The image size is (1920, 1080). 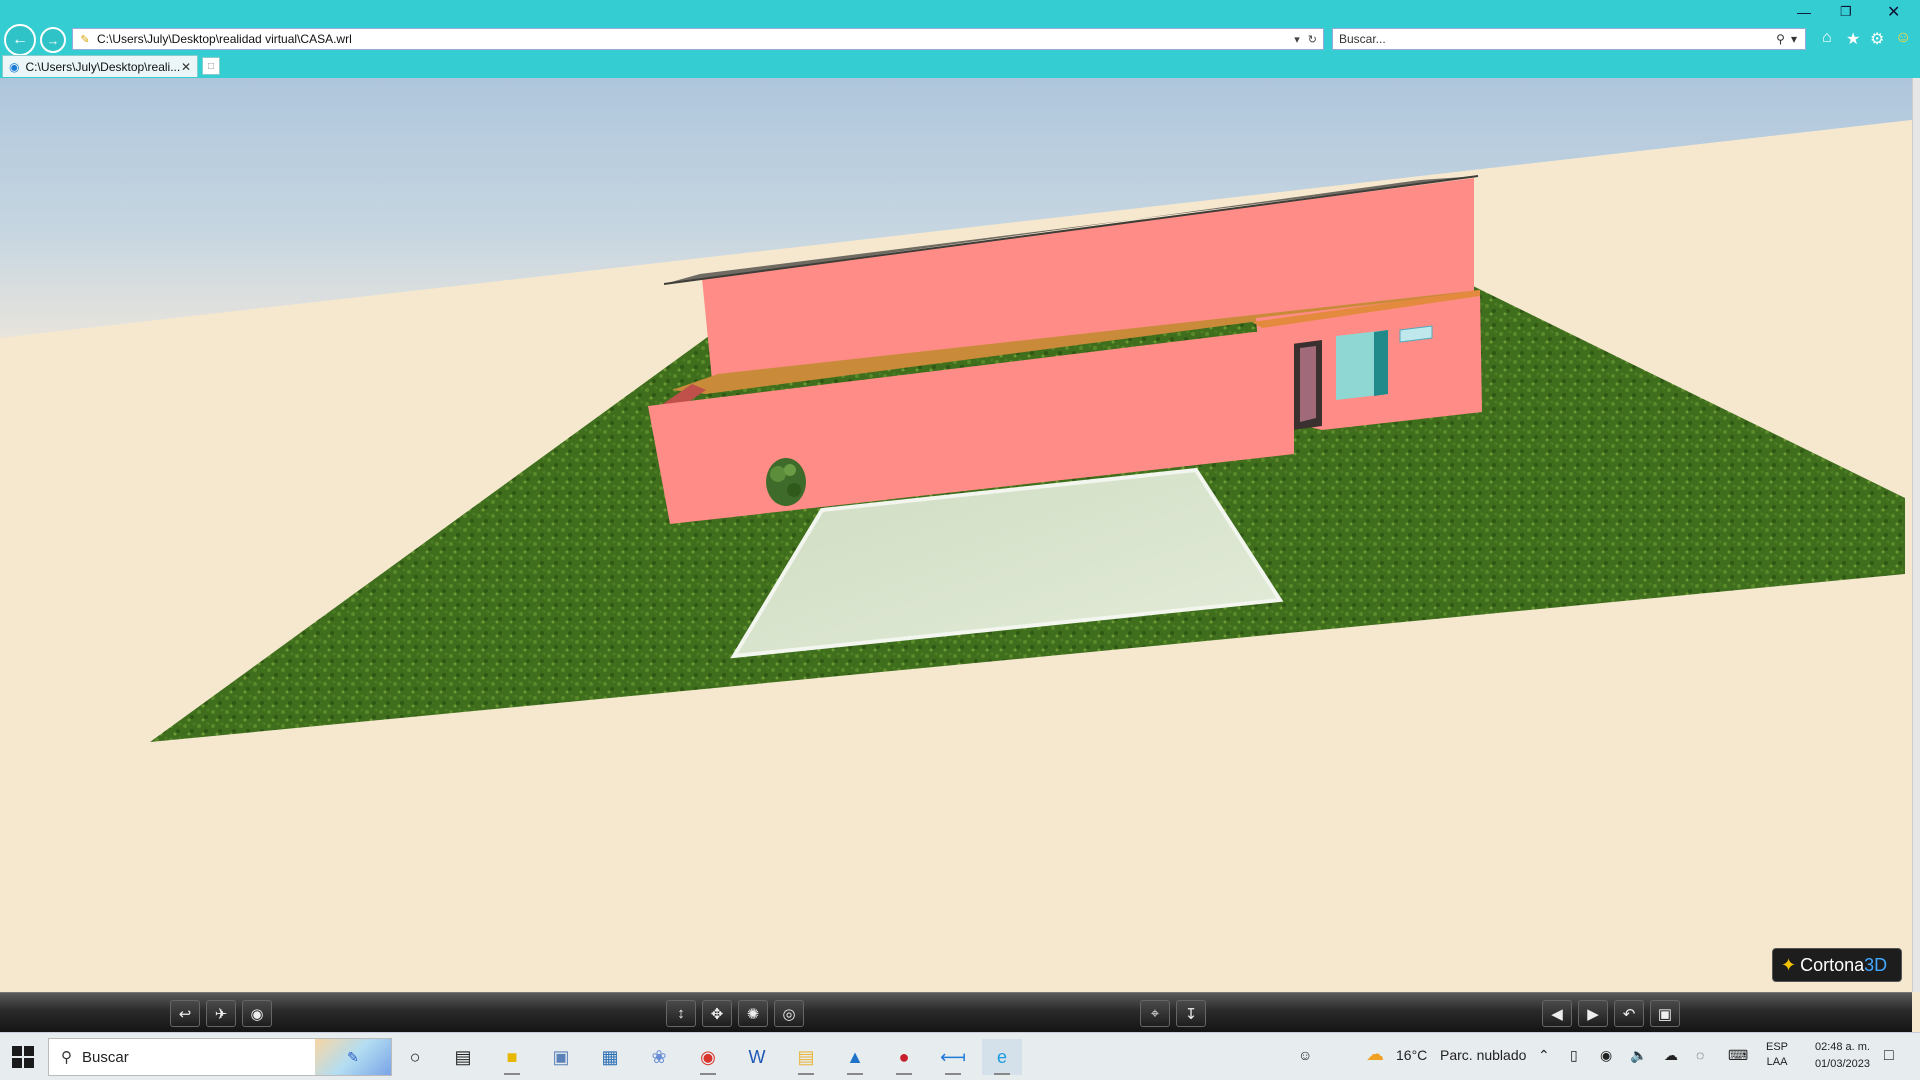 I want to click on volume-icon: 🔈, so click(x=1638, y=1055).